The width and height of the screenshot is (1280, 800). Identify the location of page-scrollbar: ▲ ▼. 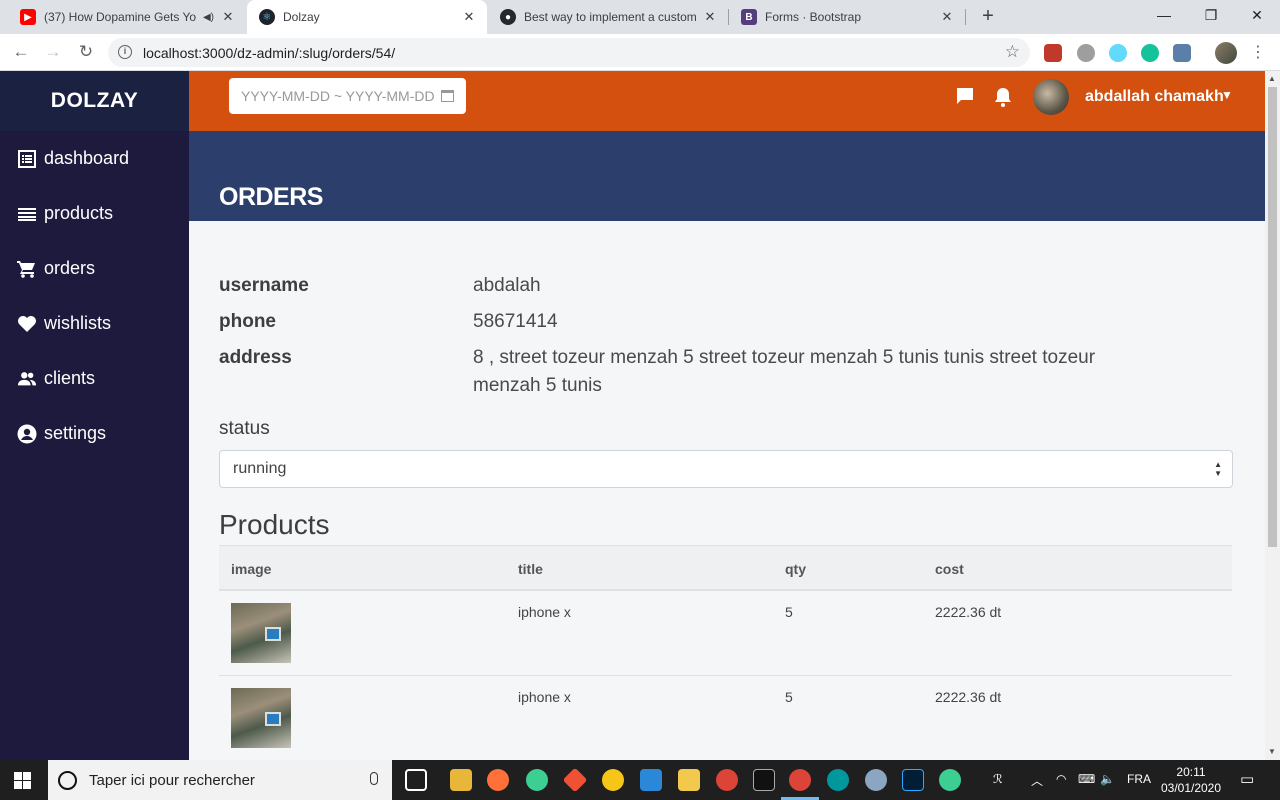
(1272, 415).